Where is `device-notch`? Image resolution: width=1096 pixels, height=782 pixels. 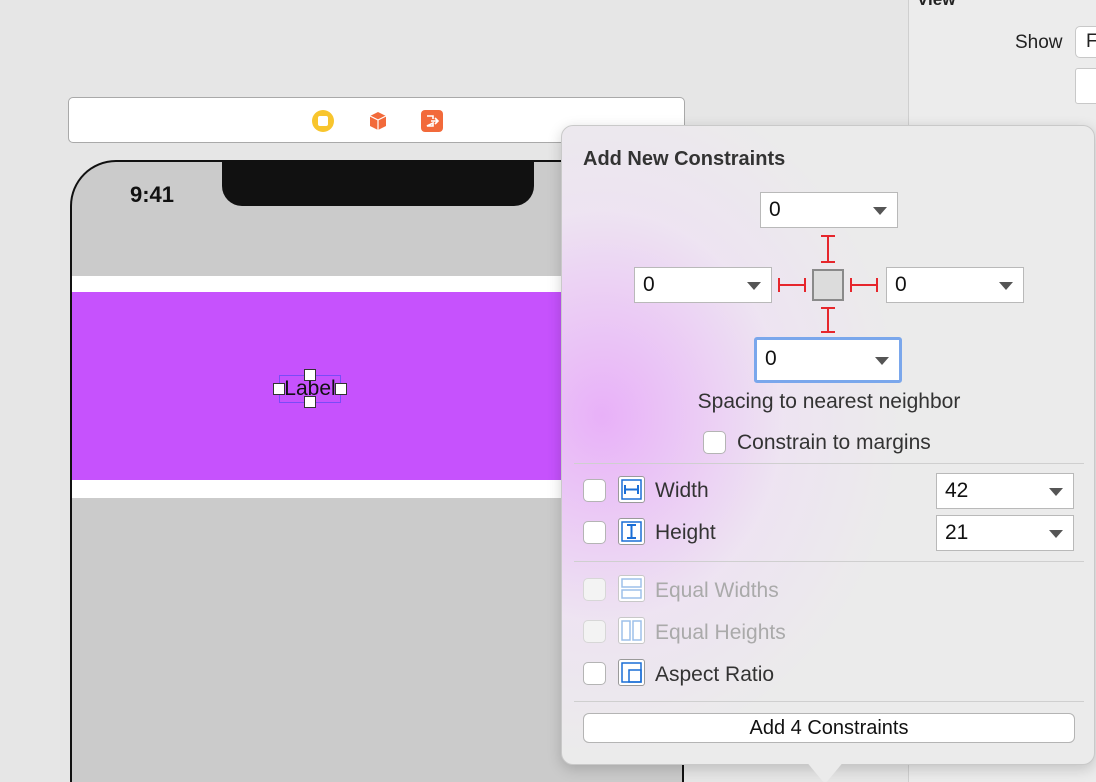 device-notch is located at coordinates (378, 184).